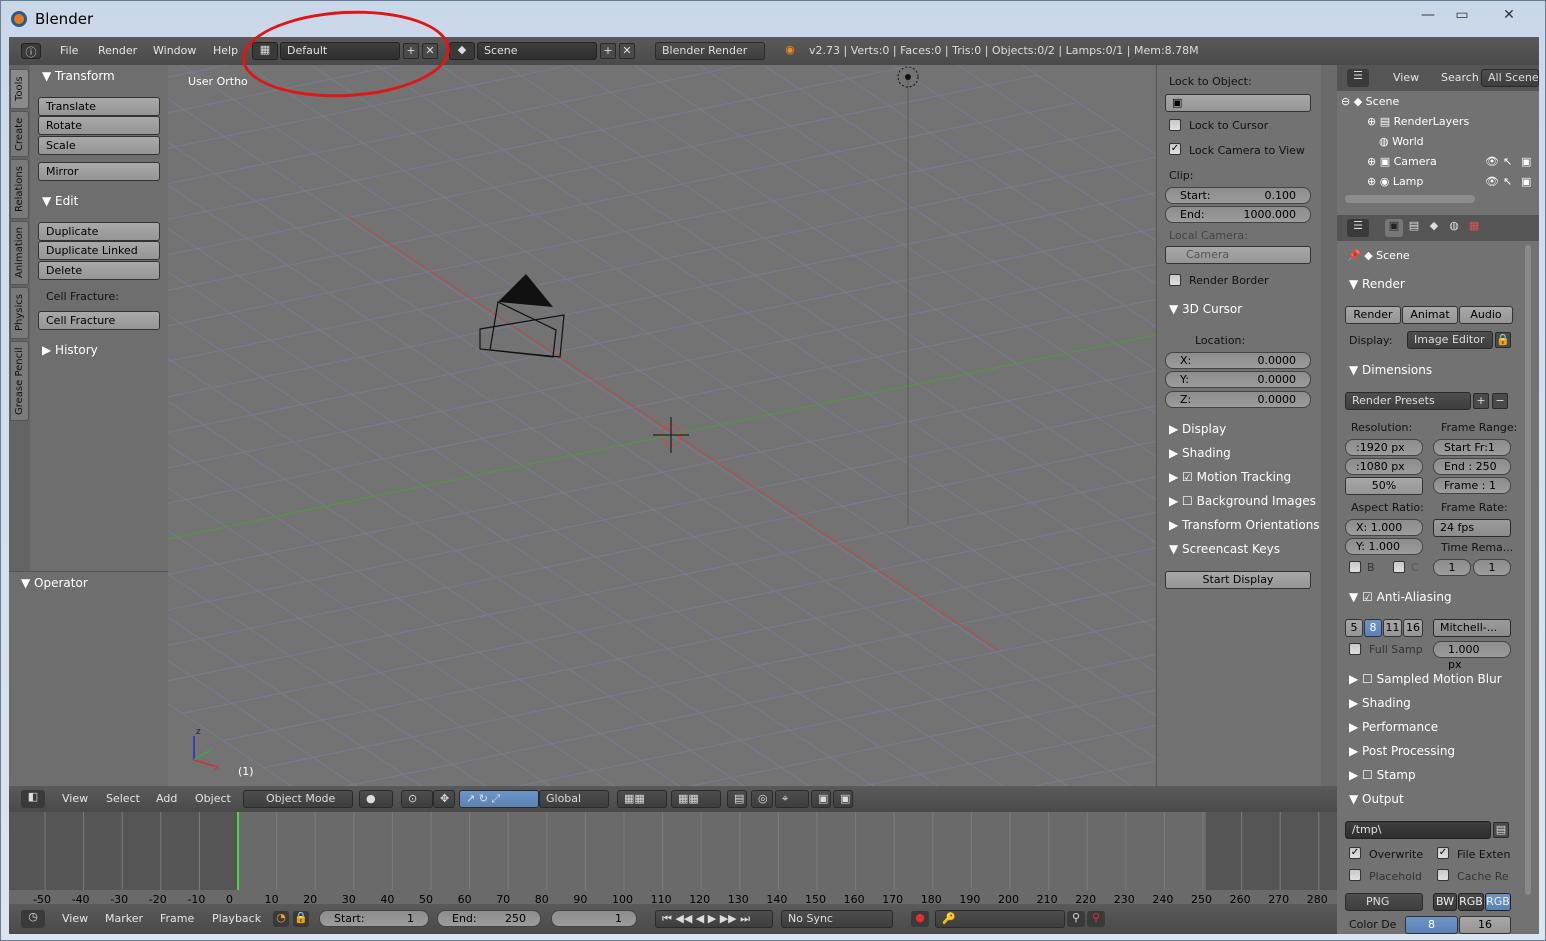 The height and width of the screenshot is (941, 1546). What do you see at coordinates (236, 918) in the screenshot?
I see `timeline-menu-playback: Playback` at bounding box center [236, 918].